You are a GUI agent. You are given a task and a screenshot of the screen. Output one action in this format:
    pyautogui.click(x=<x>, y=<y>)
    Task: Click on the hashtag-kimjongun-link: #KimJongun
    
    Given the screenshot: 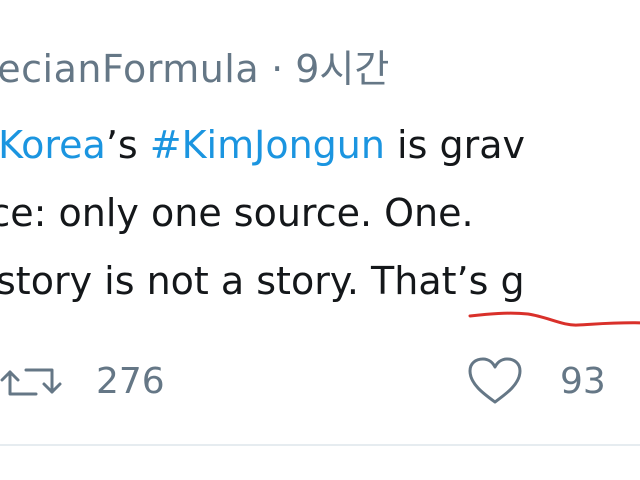 What is the action you would take?
    pyautogui.click(x=267, y=145)
    